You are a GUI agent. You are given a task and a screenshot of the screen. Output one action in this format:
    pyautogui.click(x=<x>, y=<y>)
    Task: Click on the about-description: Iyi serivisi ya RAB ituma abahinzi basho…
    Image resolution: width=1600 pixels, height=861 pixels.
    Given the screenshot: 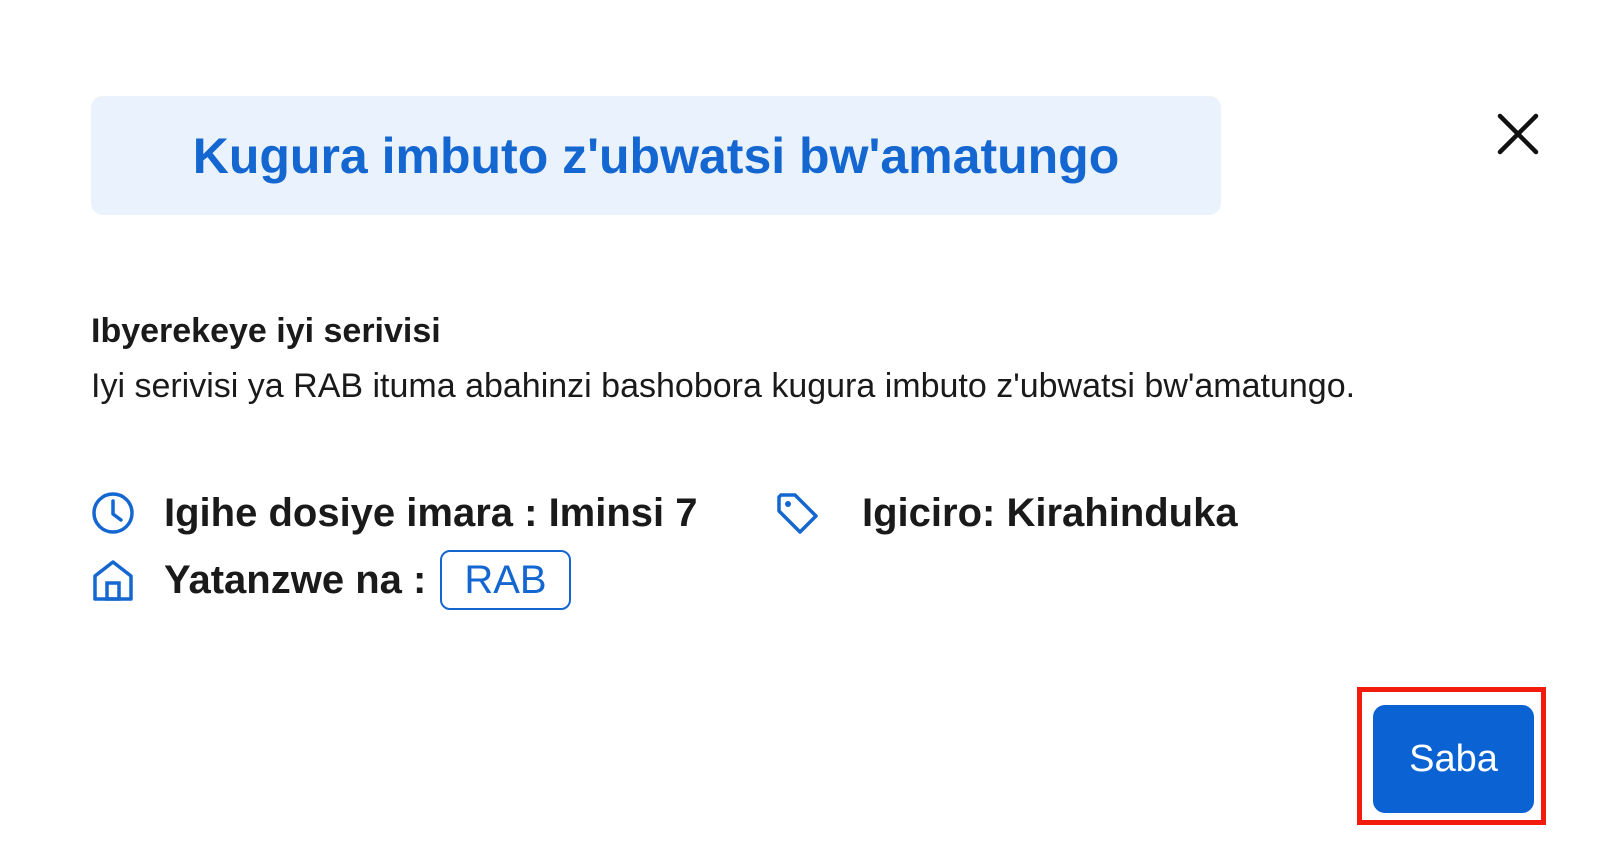 What is the action you would take?
    pyautogui.click(x=723, y=386)
    